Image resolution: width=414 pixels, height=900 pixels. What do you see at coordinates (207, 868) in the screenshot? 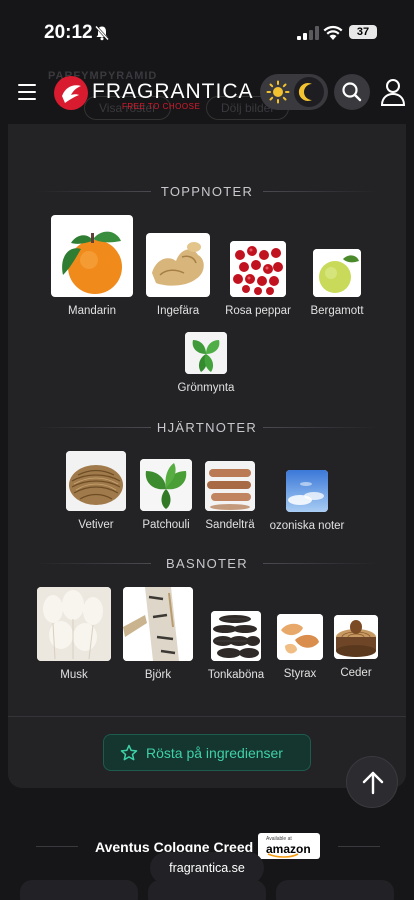
I see `browser-url-bar: fragrantica.se` at bounding box center [207, 868].